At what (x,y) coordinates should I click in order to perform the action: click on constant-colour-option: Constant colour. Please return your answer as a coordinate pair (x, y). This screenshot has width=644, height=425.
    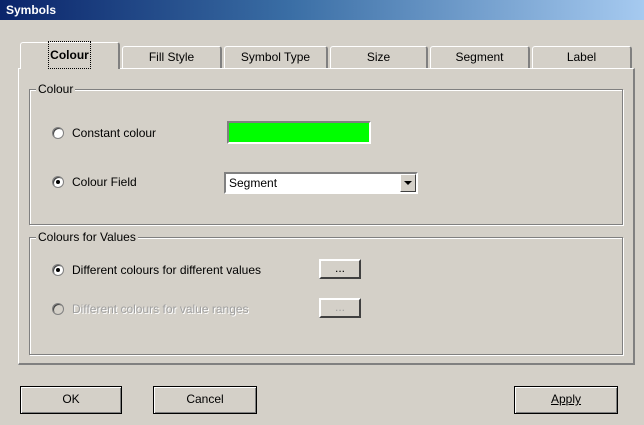
    Looking at the image, I should click on (104, 133).